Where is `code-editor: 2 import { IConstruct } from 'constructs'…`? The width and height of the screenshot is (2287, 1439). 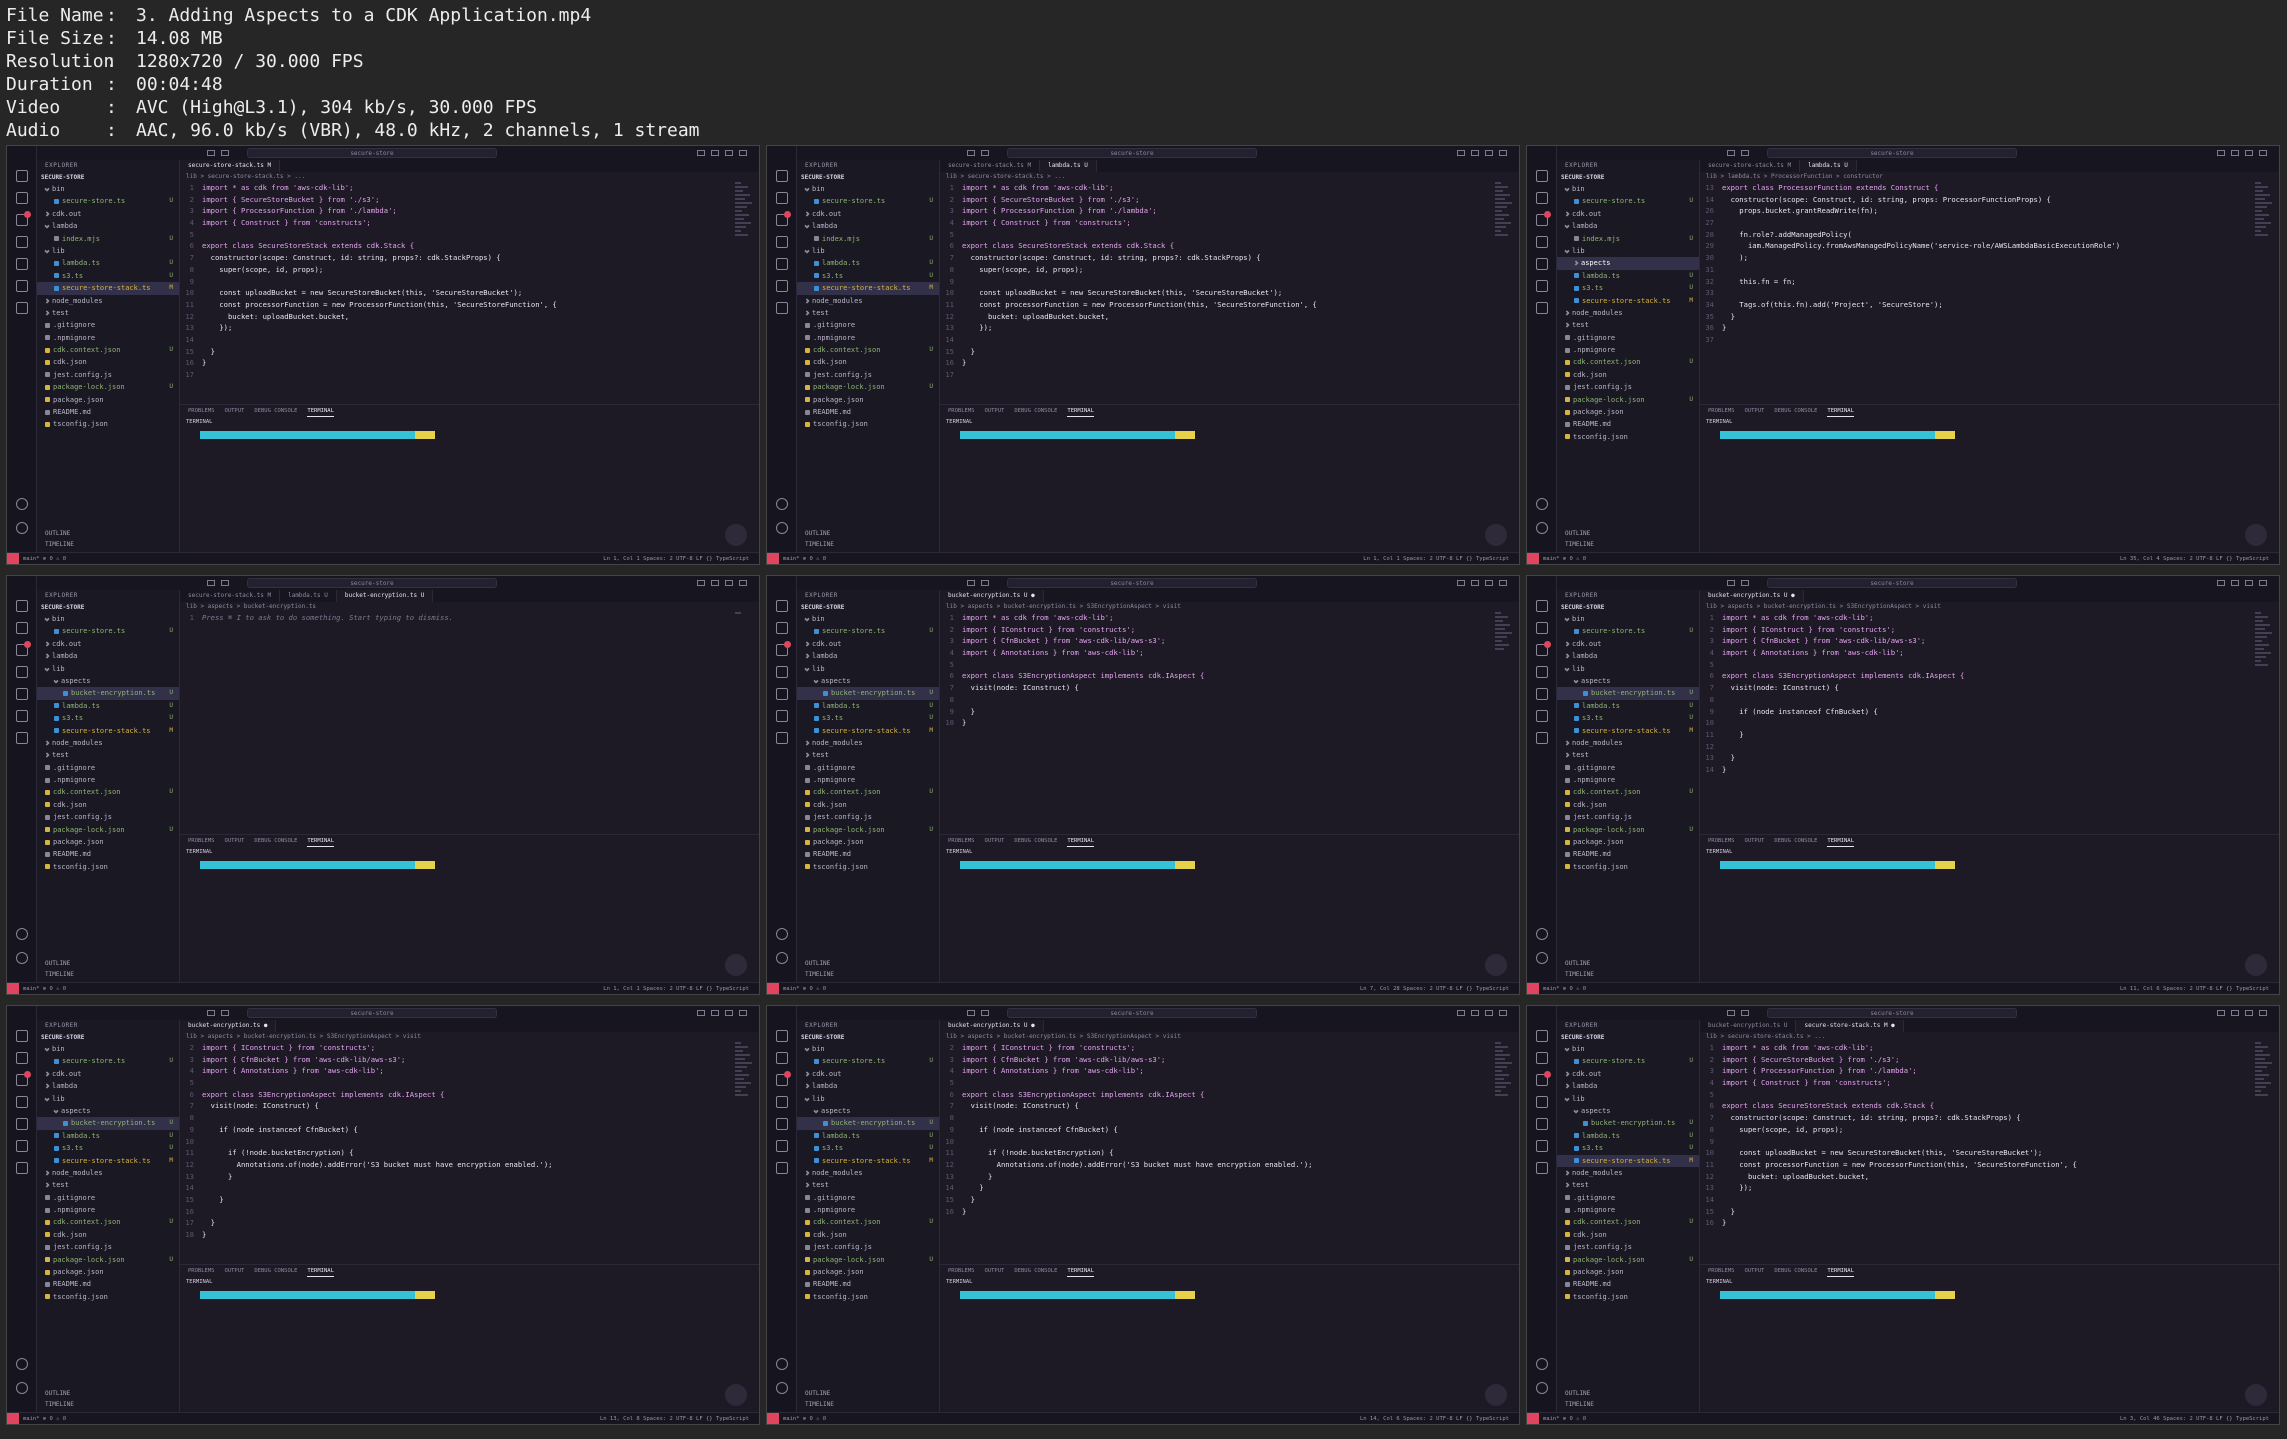 code-editor: 2 import { IConstruct } from 'constructs'… is located at coordinates (1214, 1144).